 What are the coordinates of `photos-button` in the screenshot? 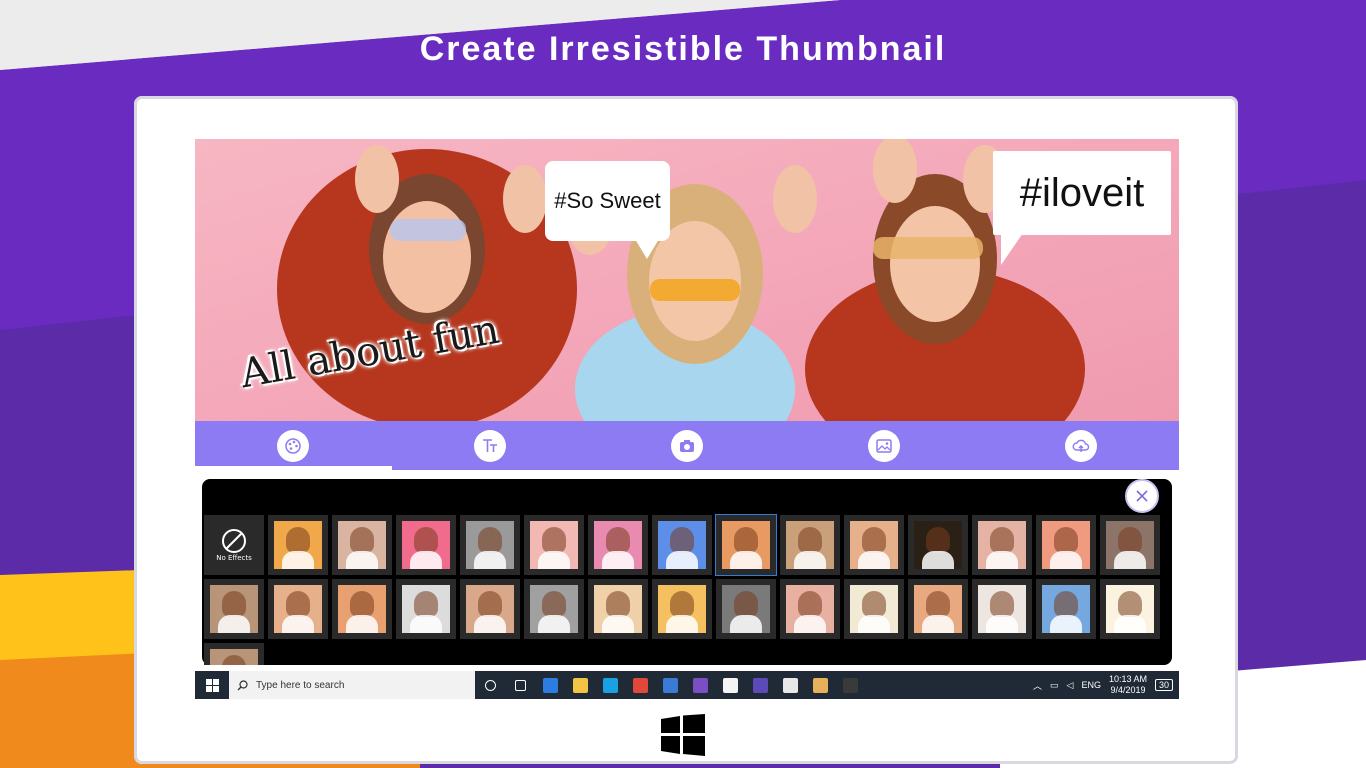 It's located at (790, 685).